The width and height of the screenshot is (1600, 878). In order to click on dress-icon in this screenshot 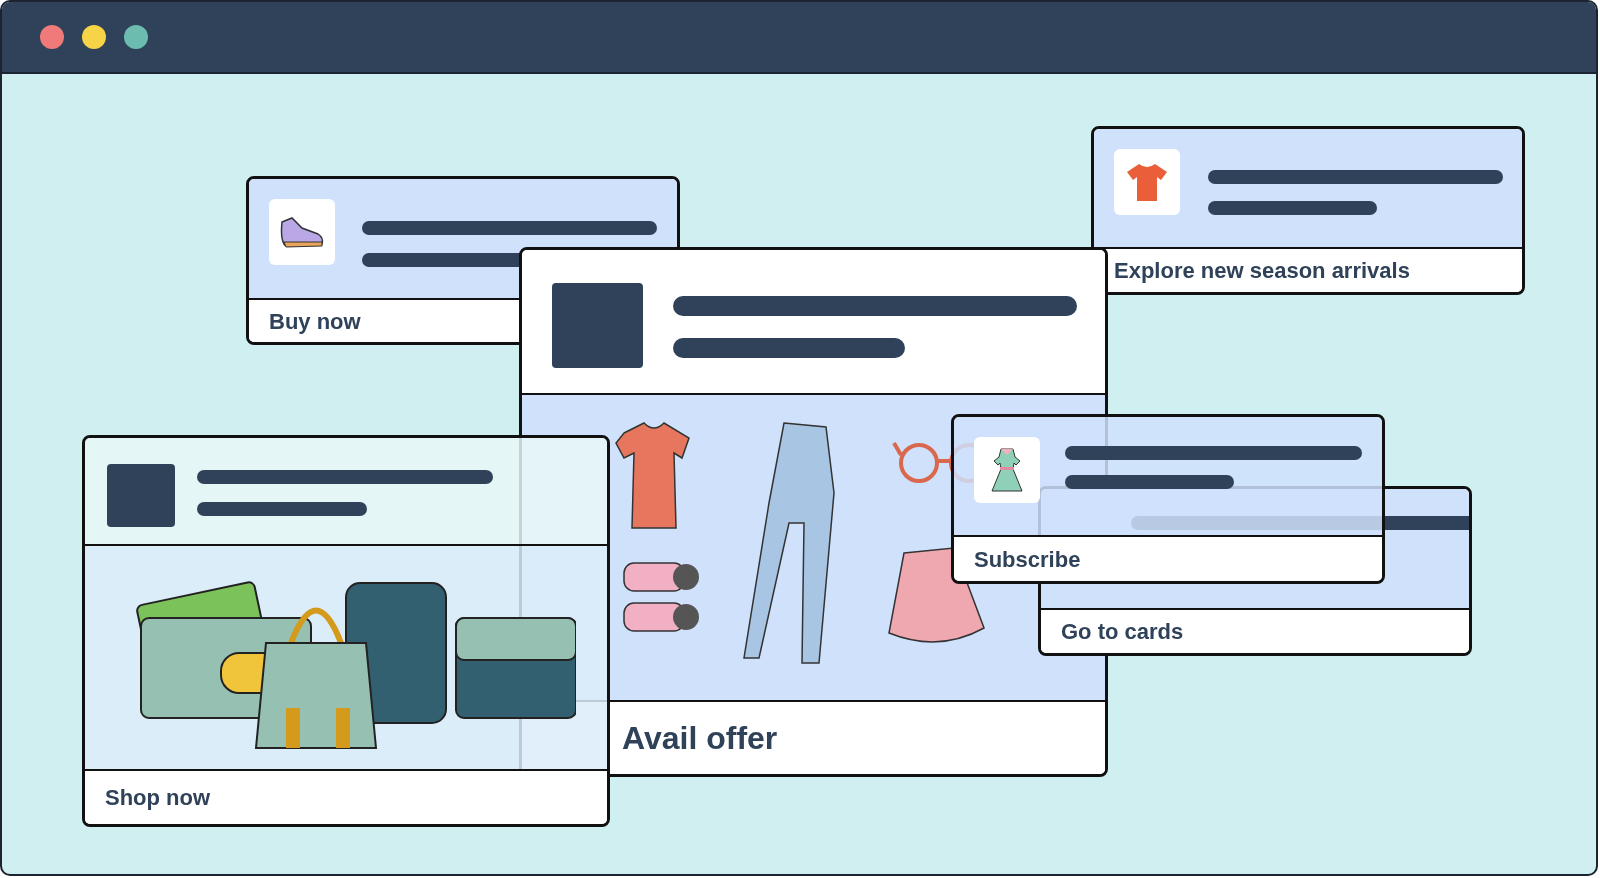, I will do `click(1007, 470)`.